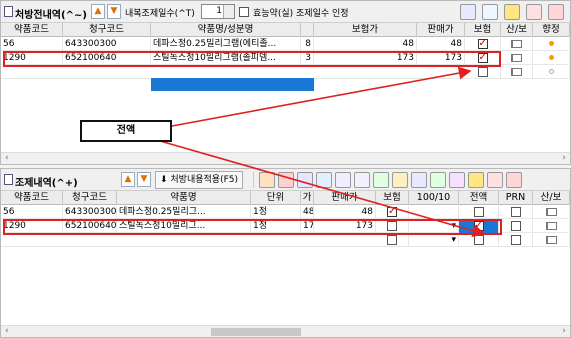  What do you see at coordinates (126, 131) in the screenshot?
I see `callout-label: 전액` at bounding box center [126, 131].